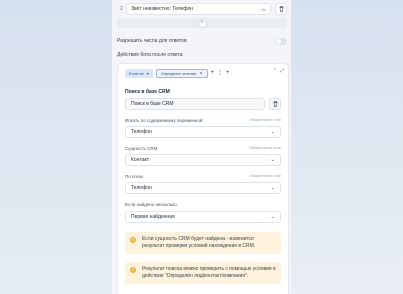 This screenshot has width=403, height=294. I want to click on if-not-dropdown: Если не ▾, so click(139, 73).